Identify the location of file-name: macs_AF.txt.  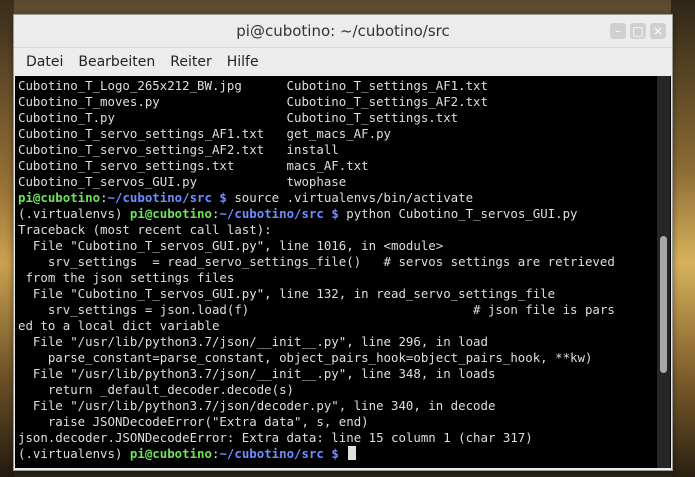
(327, 165).